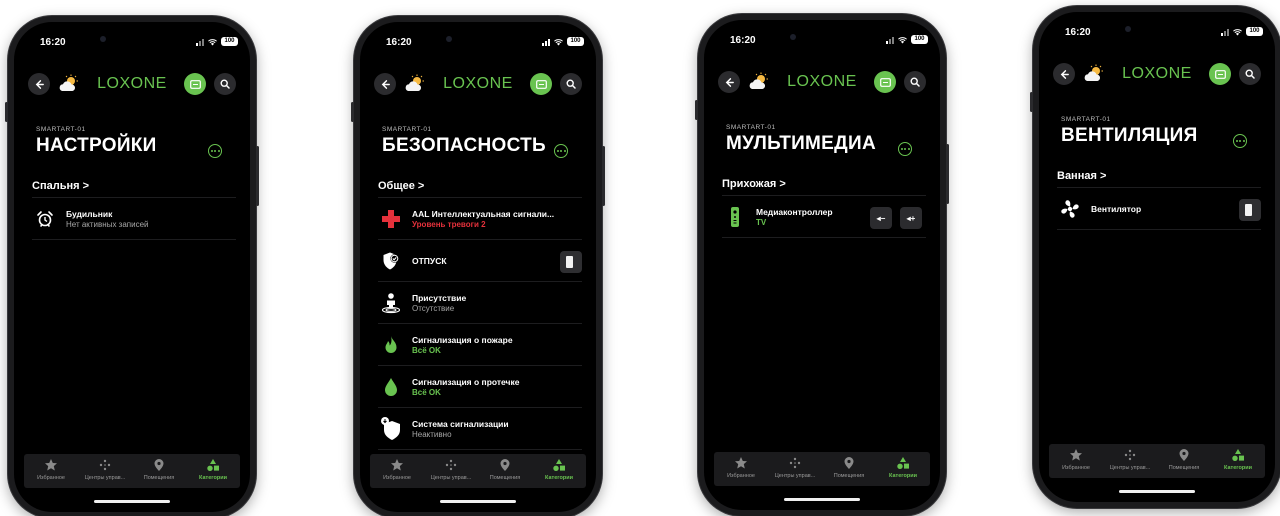 The height and width of the screenshot is (516, 1280). I want to click on room-header: Ванная >, so click(1081, 176).